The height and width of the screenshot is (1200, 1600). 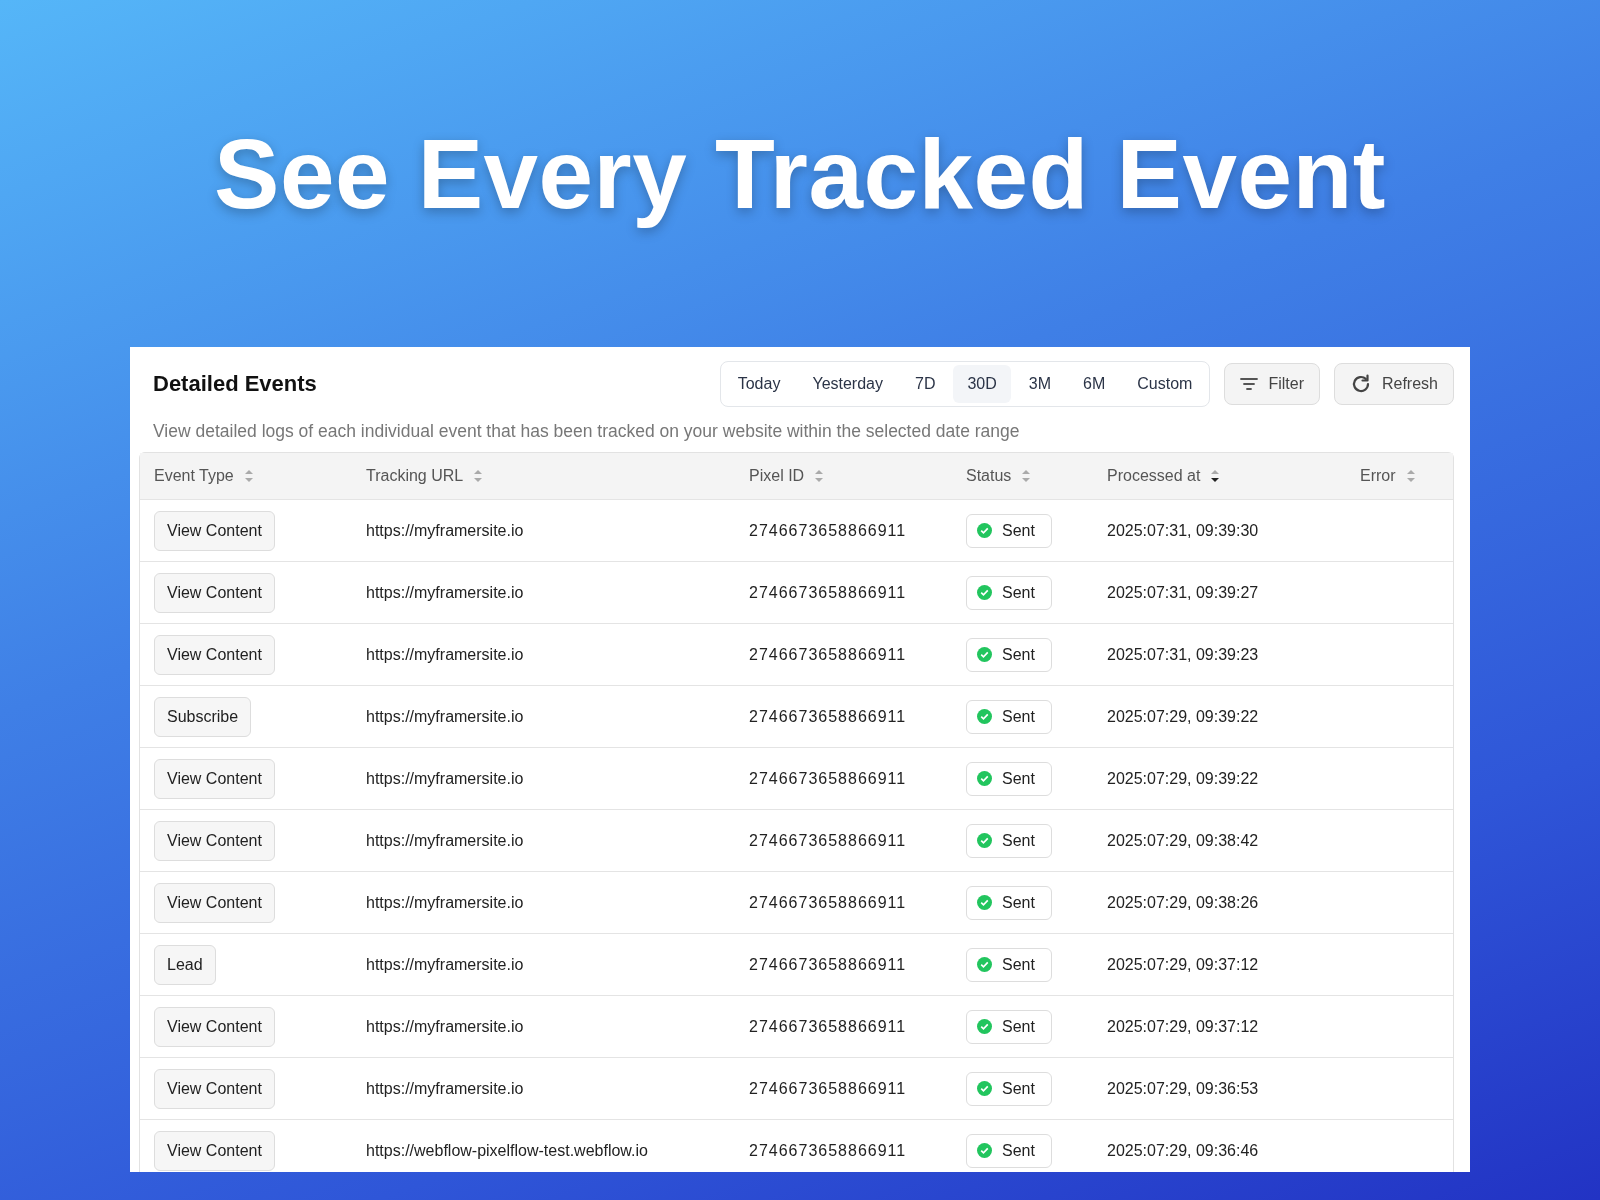 I want to click on panel-description: View detailed logs of each individual event that has been tracked on your website within the selected date range, so click(x=587, y=431).